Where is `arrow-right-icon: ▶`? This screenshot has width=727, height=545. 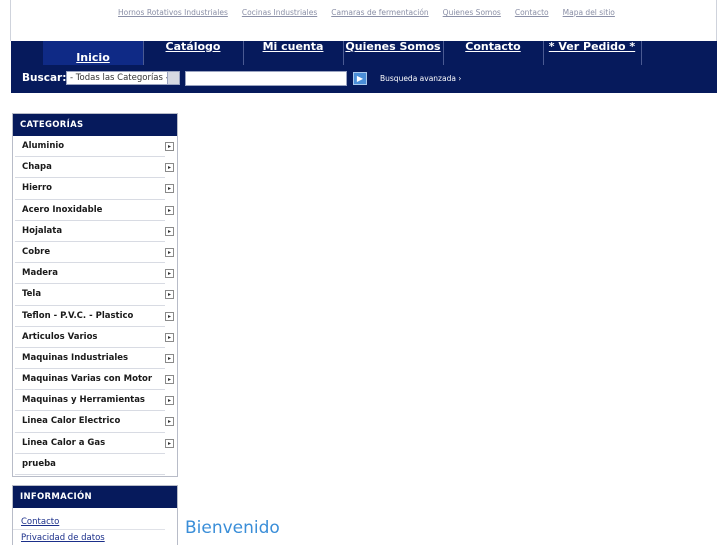 arrow-right-icon: ▶ is located at coordinates (360, 78).